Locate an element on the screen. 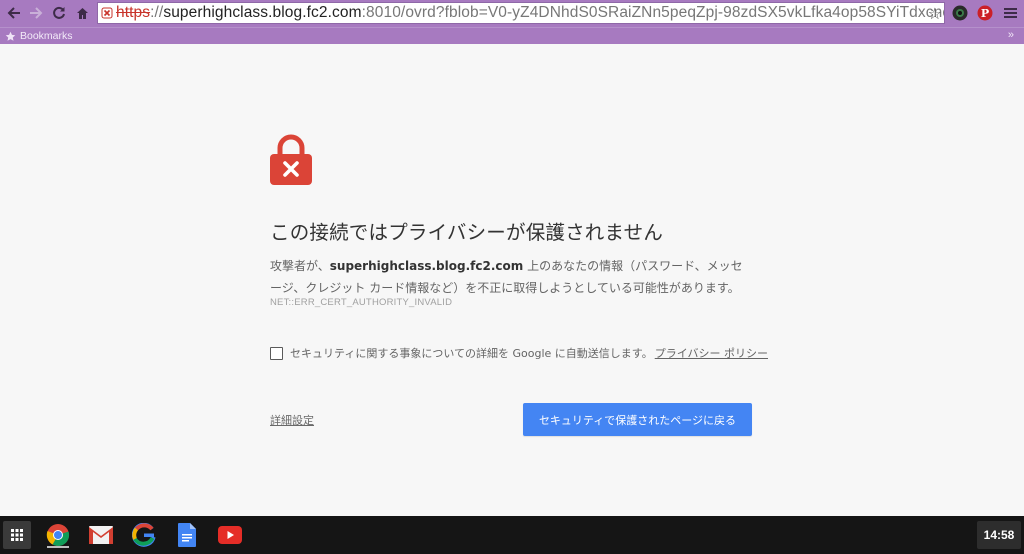 Image resolution: width=1024 pixels, height=554 pixels. bookmark-star-filled-icon is located at coordinates (10, 36).